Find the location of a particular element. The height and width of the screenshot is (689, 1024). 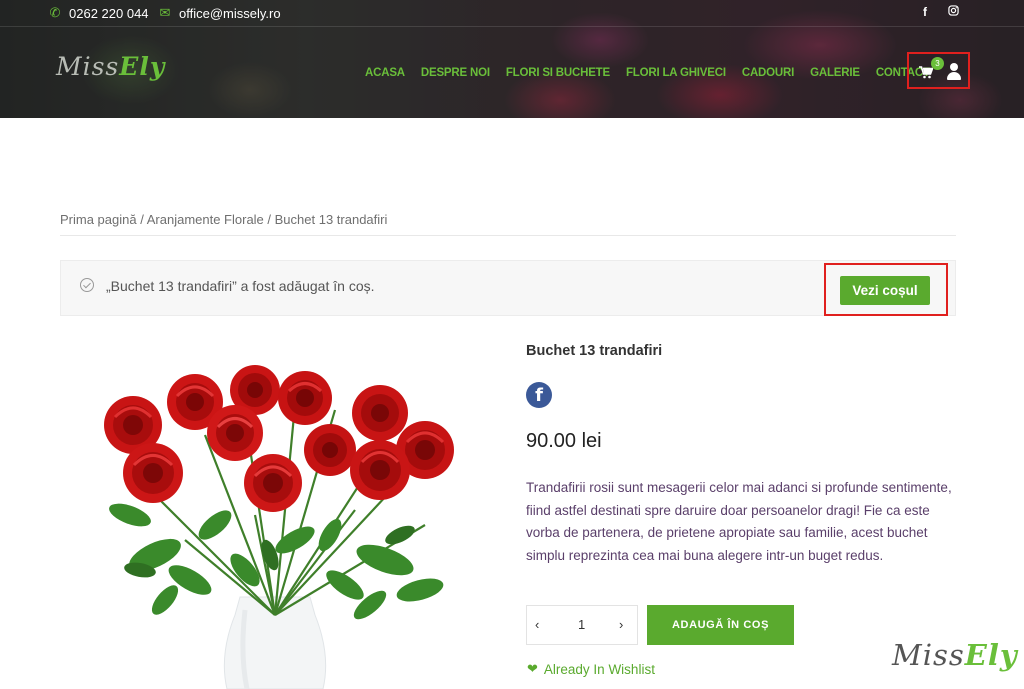

view-cart-button: Vezi coșul is located at coordinates (885, 290).